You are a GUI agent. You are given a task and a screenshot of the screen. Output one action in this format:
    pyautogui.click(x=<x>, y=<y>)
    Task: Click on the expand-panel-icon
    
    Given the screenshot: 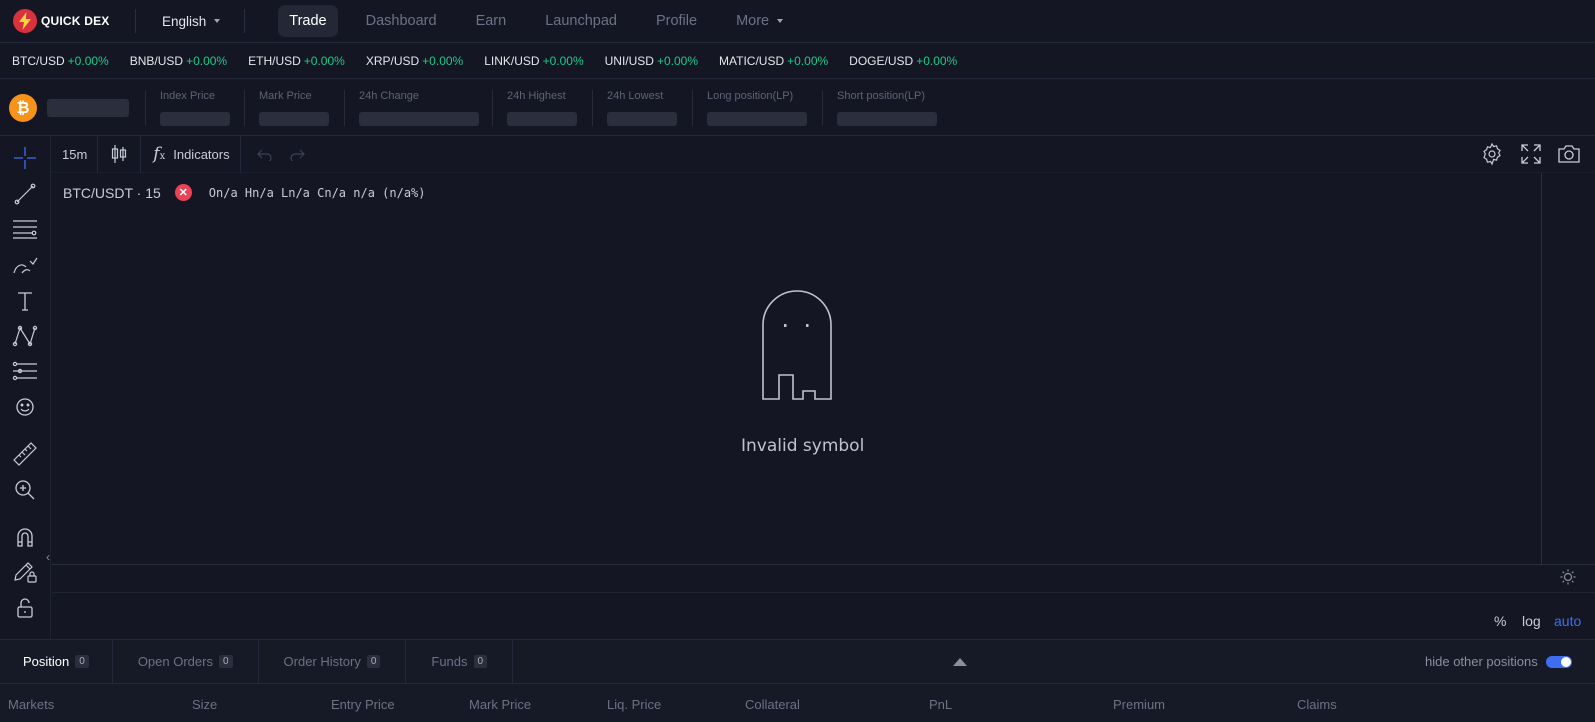 What is the action you would take?
    pyautogui.click(x=960, y=662)
    